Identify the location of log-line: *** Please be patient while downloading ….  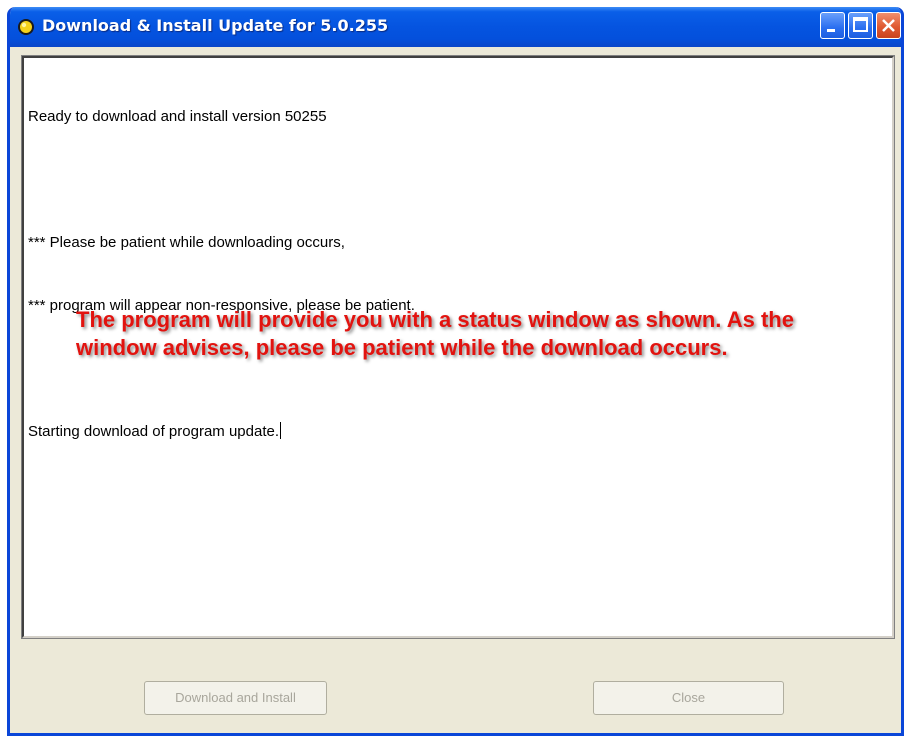
(186, 242).